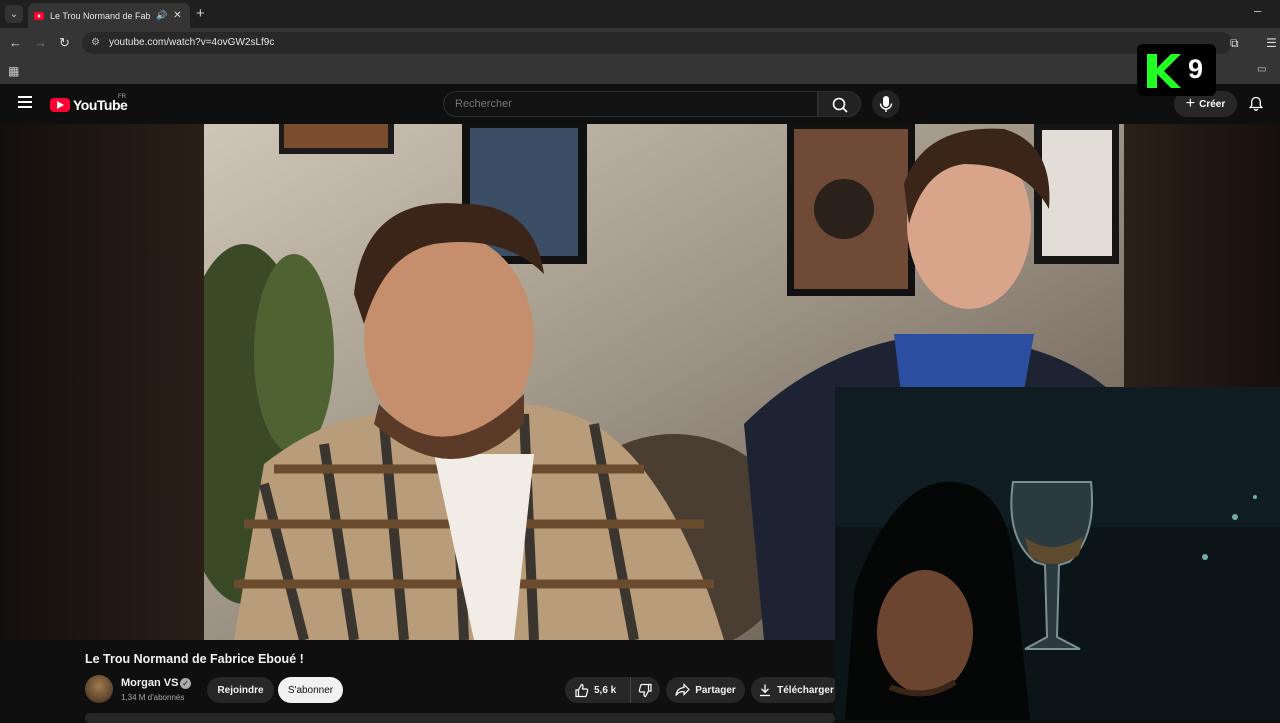 This screenshot has height=723, width=1280. What do you see at coordinates (1164, 71) in the screenshot?
I see `k-logo-icon` at bounding box center [1164, 71].